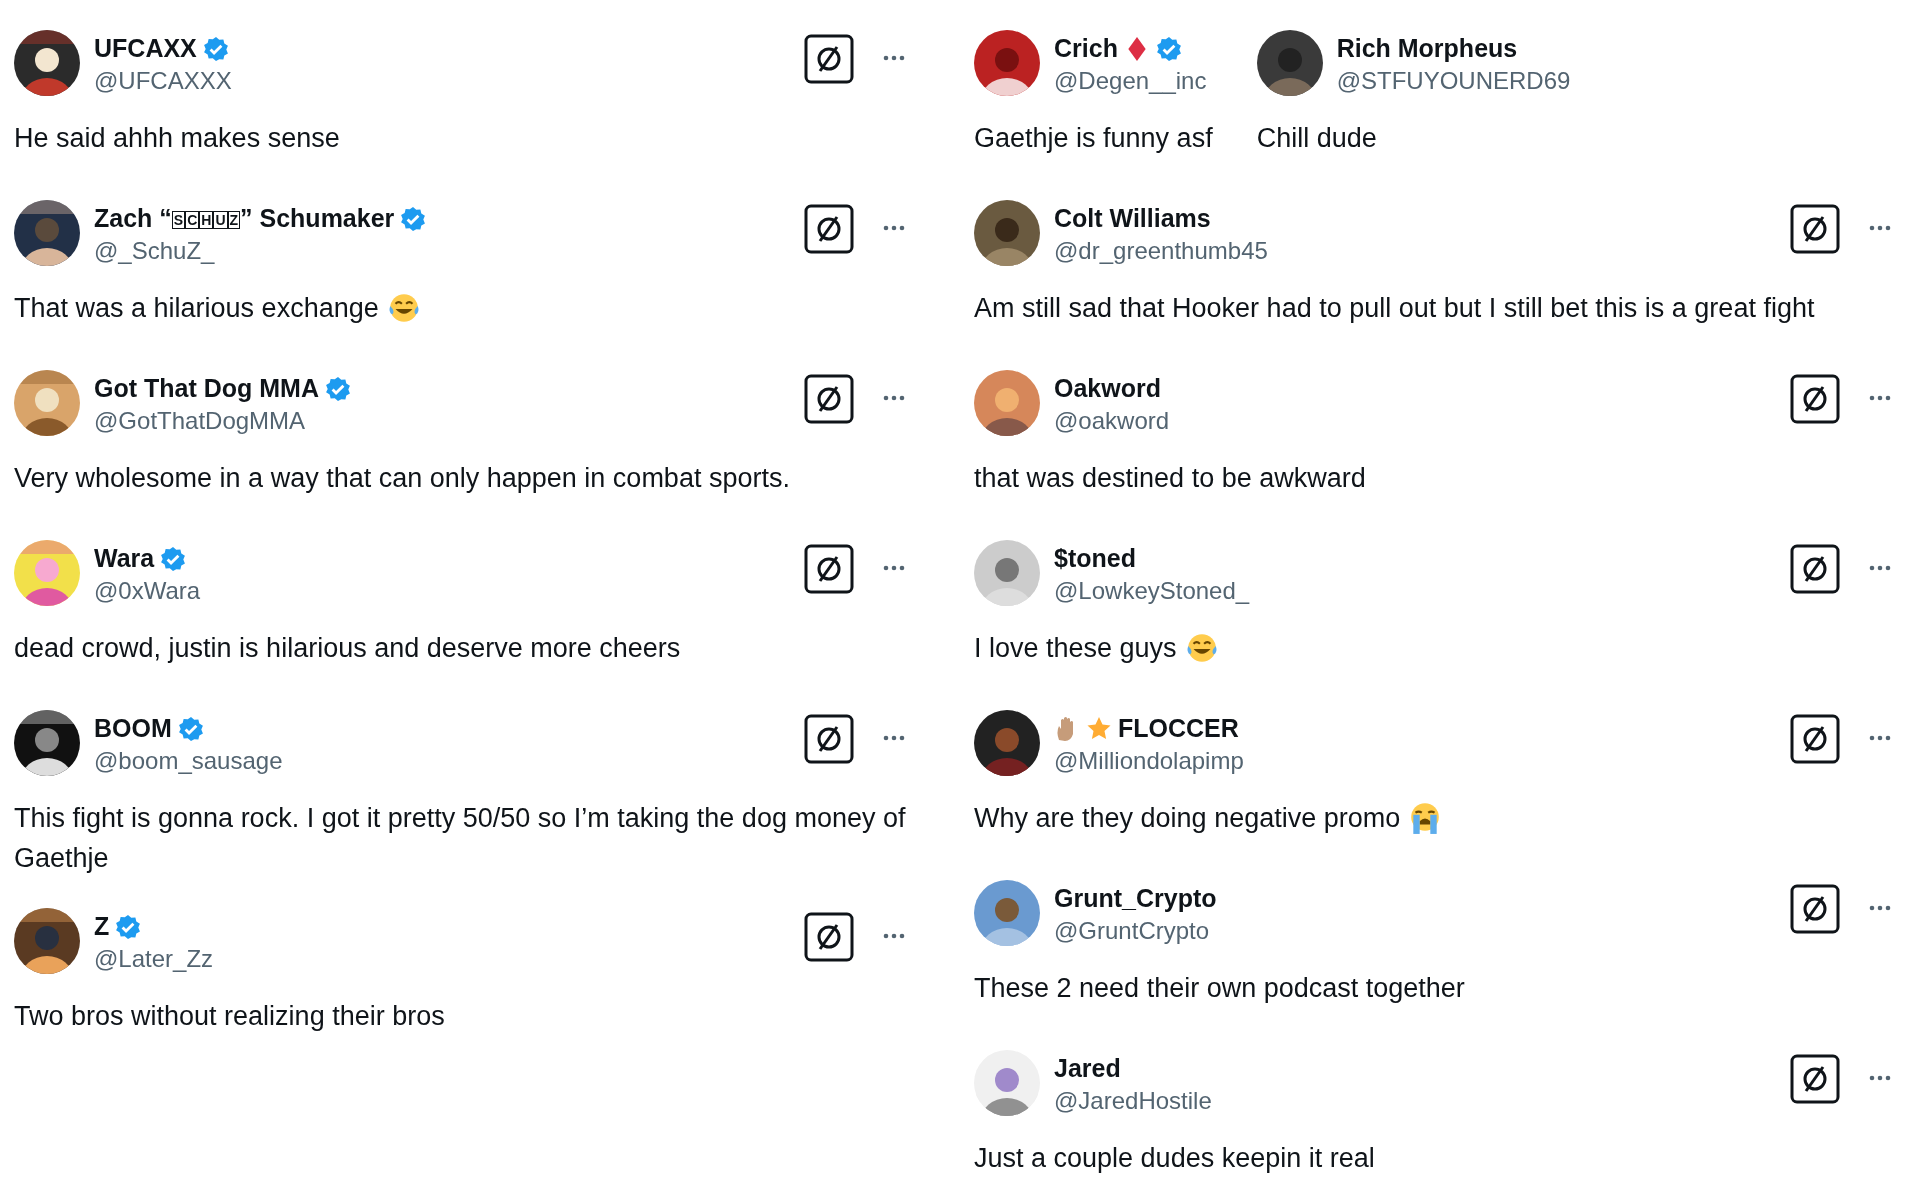 This screenshot has width=1920, height=1200. Describe the element at coordinates (1086, 48) in the screenshot. I see `user-name: Crich` at that location.